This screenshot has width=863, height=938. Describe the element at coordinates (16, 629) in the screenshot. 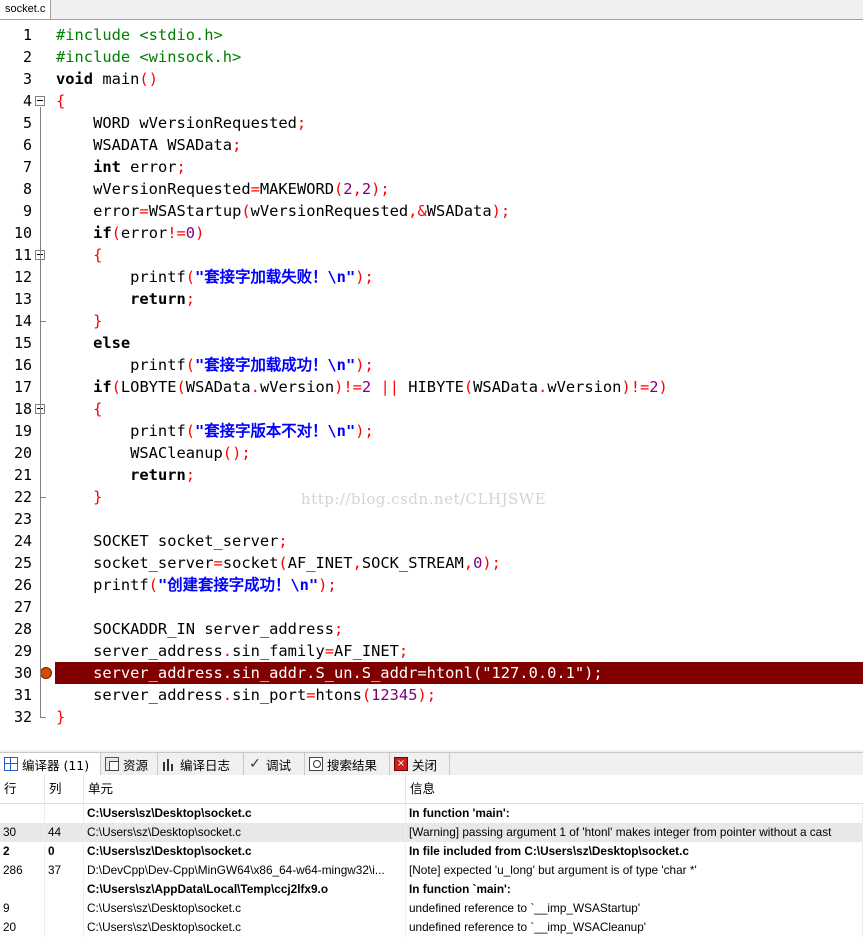

I see `line-number: 28` at that location.